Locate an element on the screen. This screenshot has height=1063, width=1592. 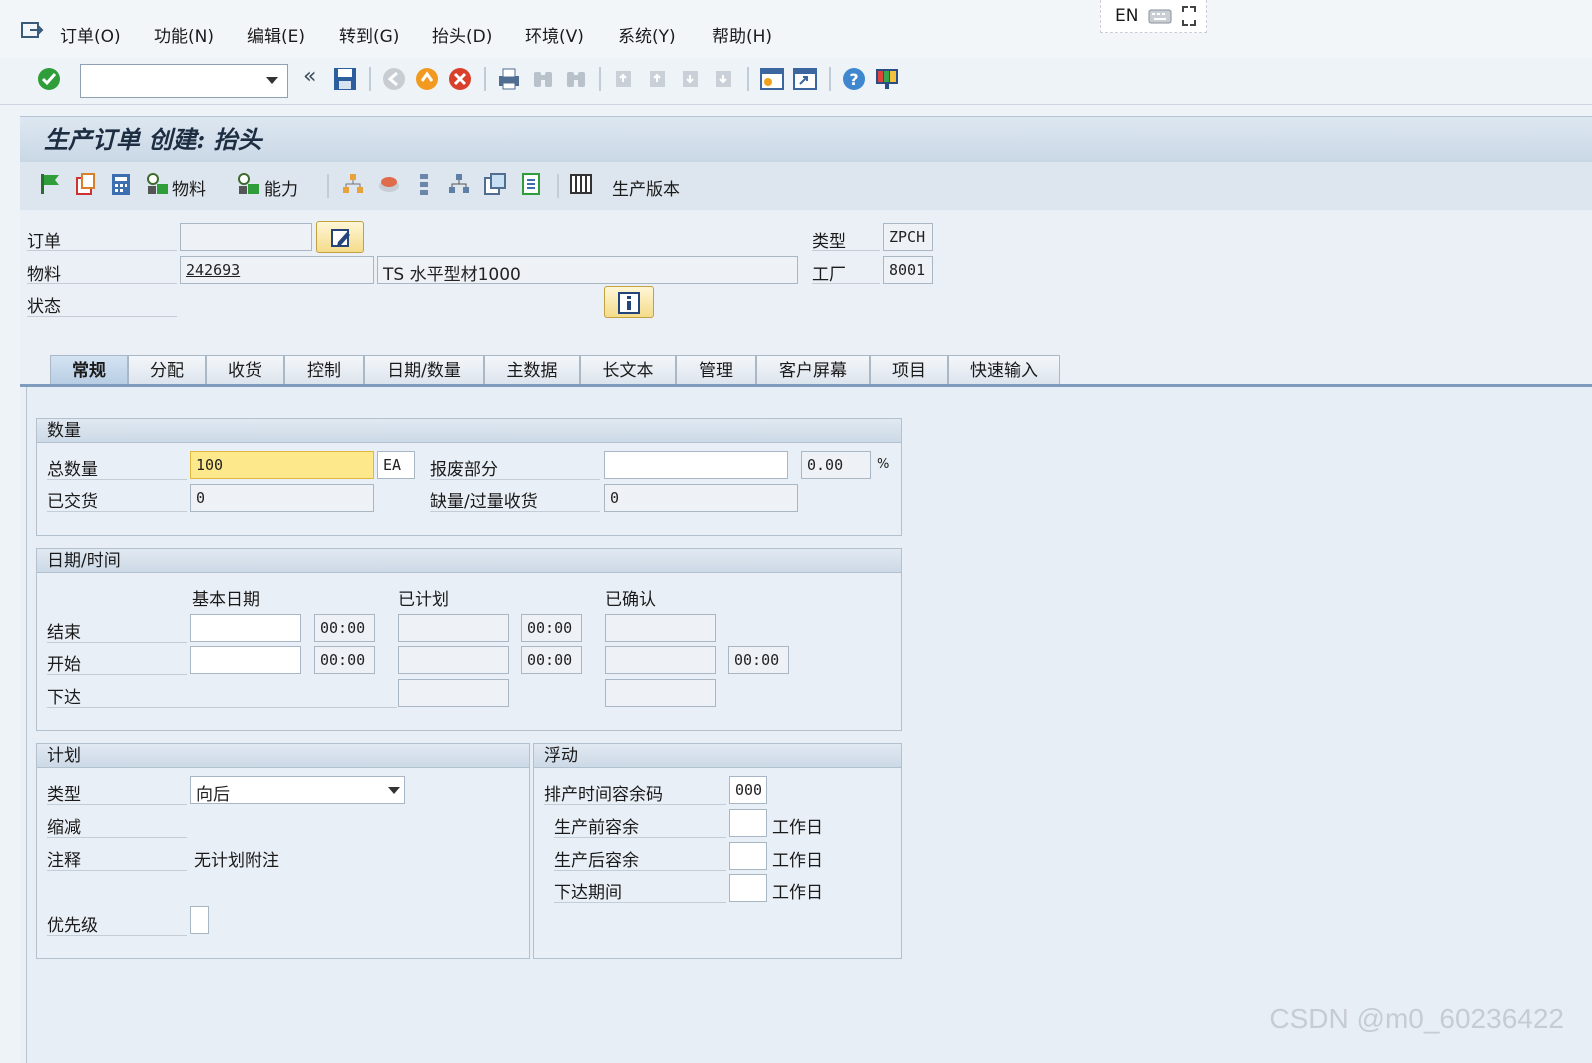
short-over-receipt-field: 0 is located at coordinates (701, 498).